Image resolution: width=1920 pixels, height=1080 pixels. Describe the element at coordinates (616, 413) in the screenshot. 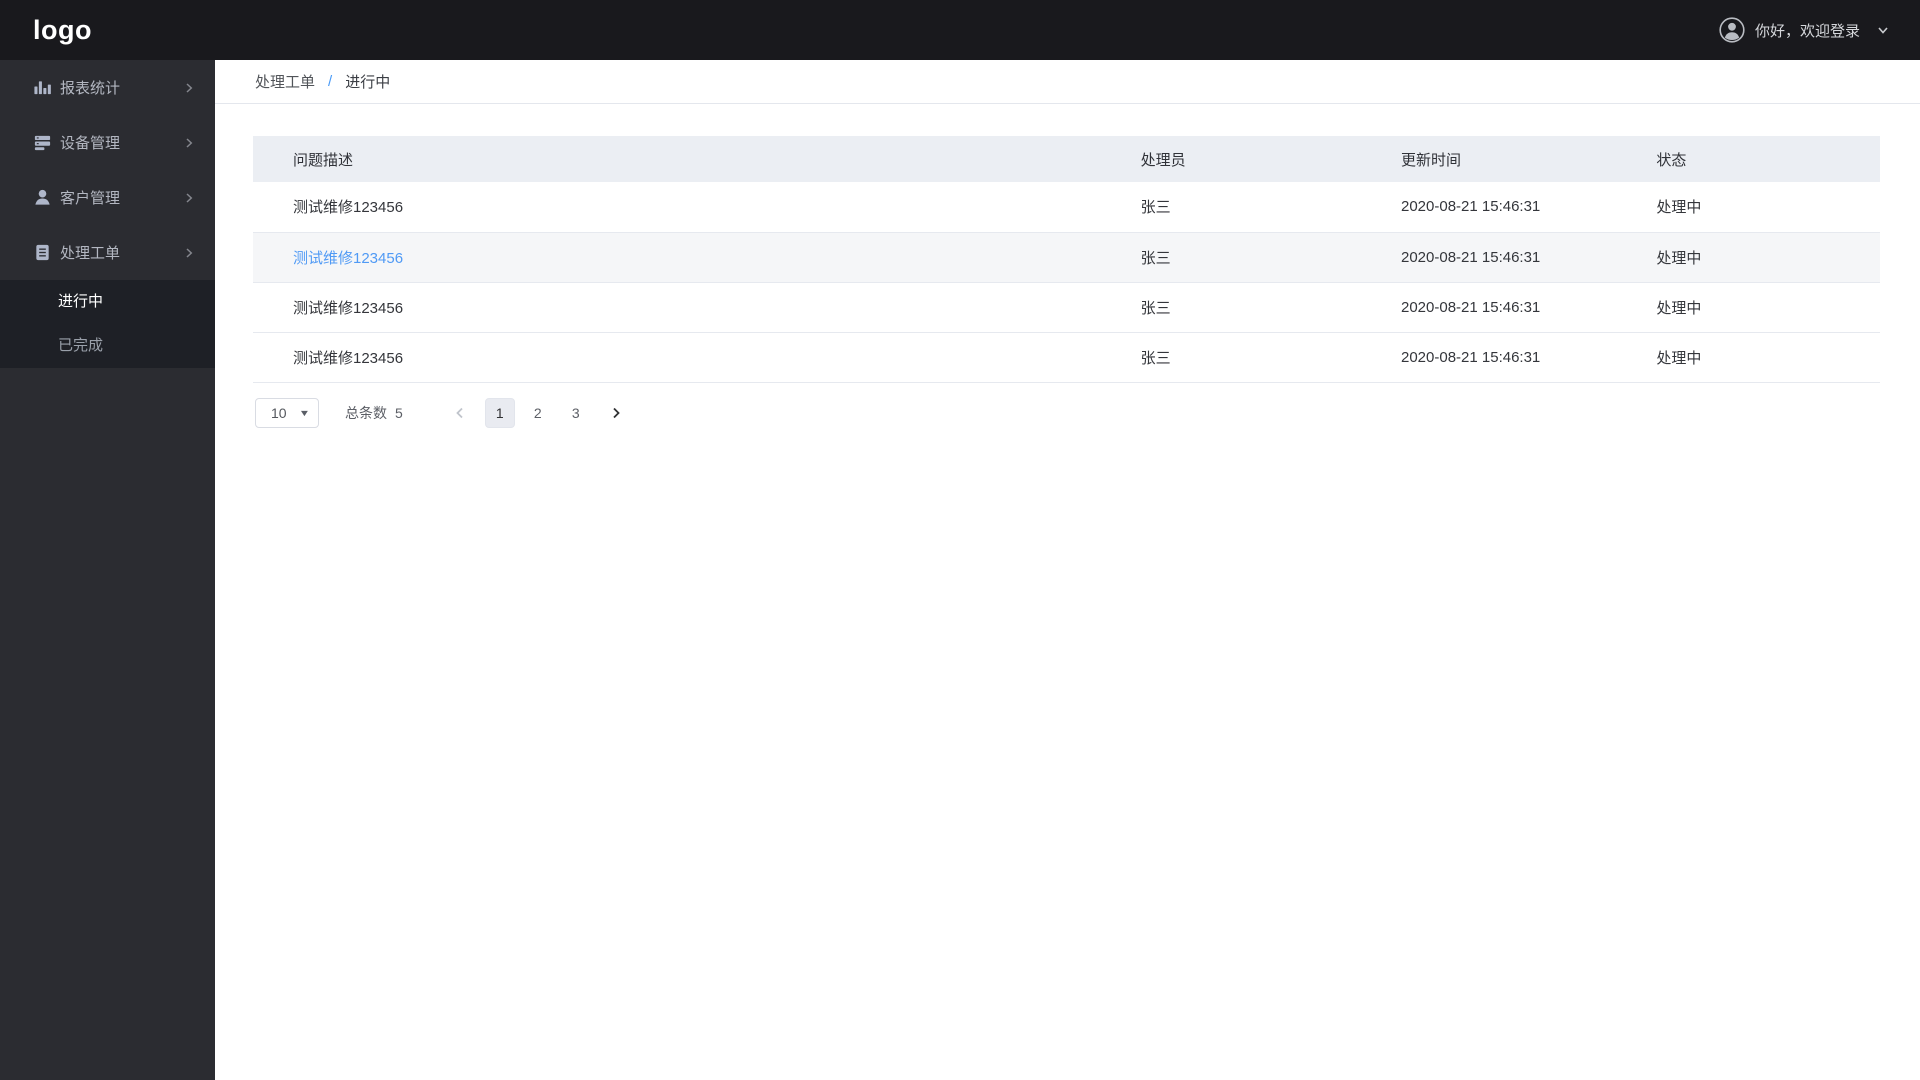

I see `next-page-icon` at that location.